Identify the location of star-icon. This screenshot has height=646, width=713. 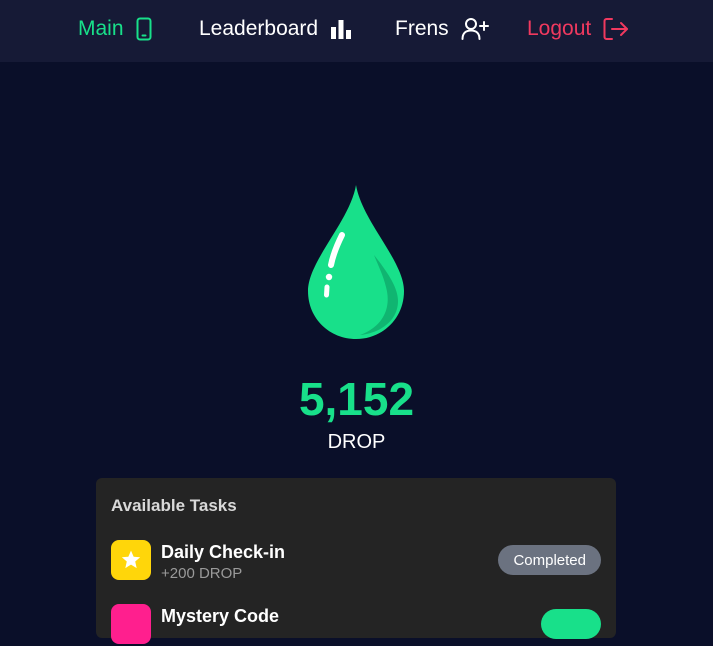
(131, 560).